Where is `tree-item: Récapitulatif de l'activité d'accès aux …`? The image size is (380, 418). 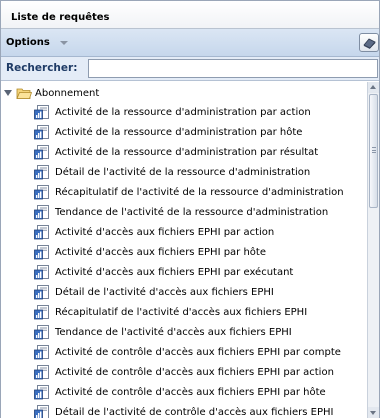 tree-item: Récapitulatif de l'activité d'accès aux … is located at coordinates (200, 312).